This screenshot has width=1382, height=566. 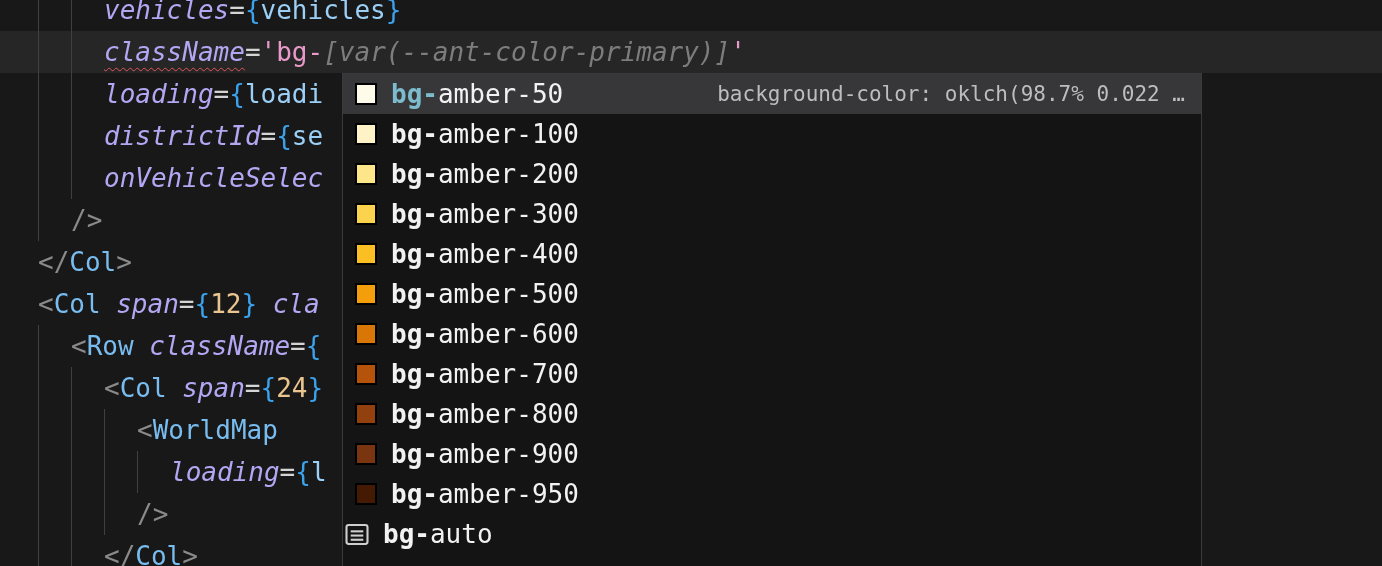 I want to click on code-line: loading={loadi, so click(x=214, y=94).